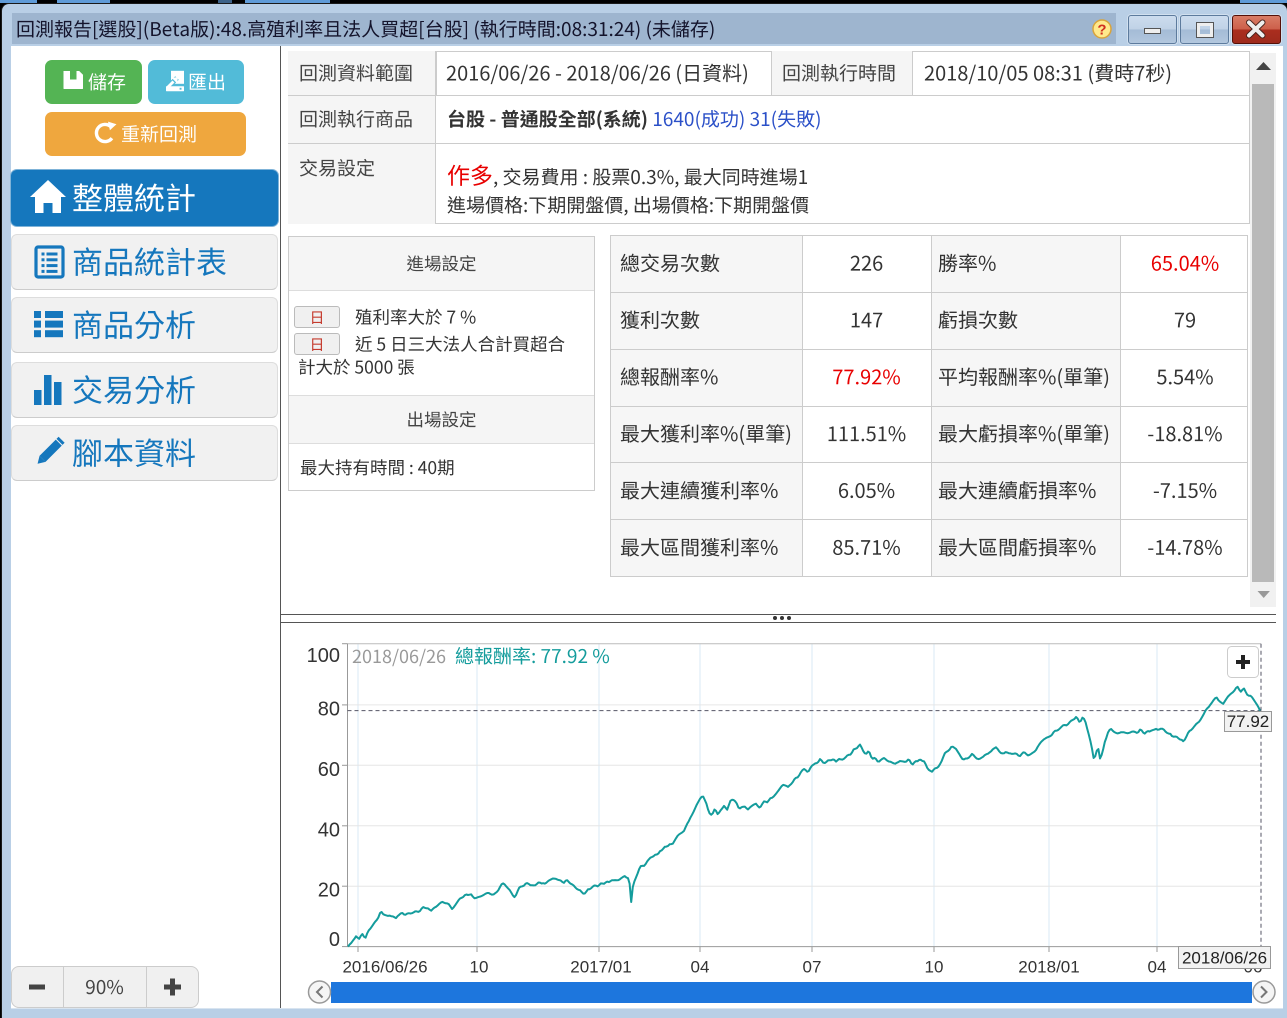 The width and height of the screenshot is (1287, 1018). What do you see at coordinates (329, 830) in the screenshot?
I see `svg-text: 40` at bounding box center [329, 830].